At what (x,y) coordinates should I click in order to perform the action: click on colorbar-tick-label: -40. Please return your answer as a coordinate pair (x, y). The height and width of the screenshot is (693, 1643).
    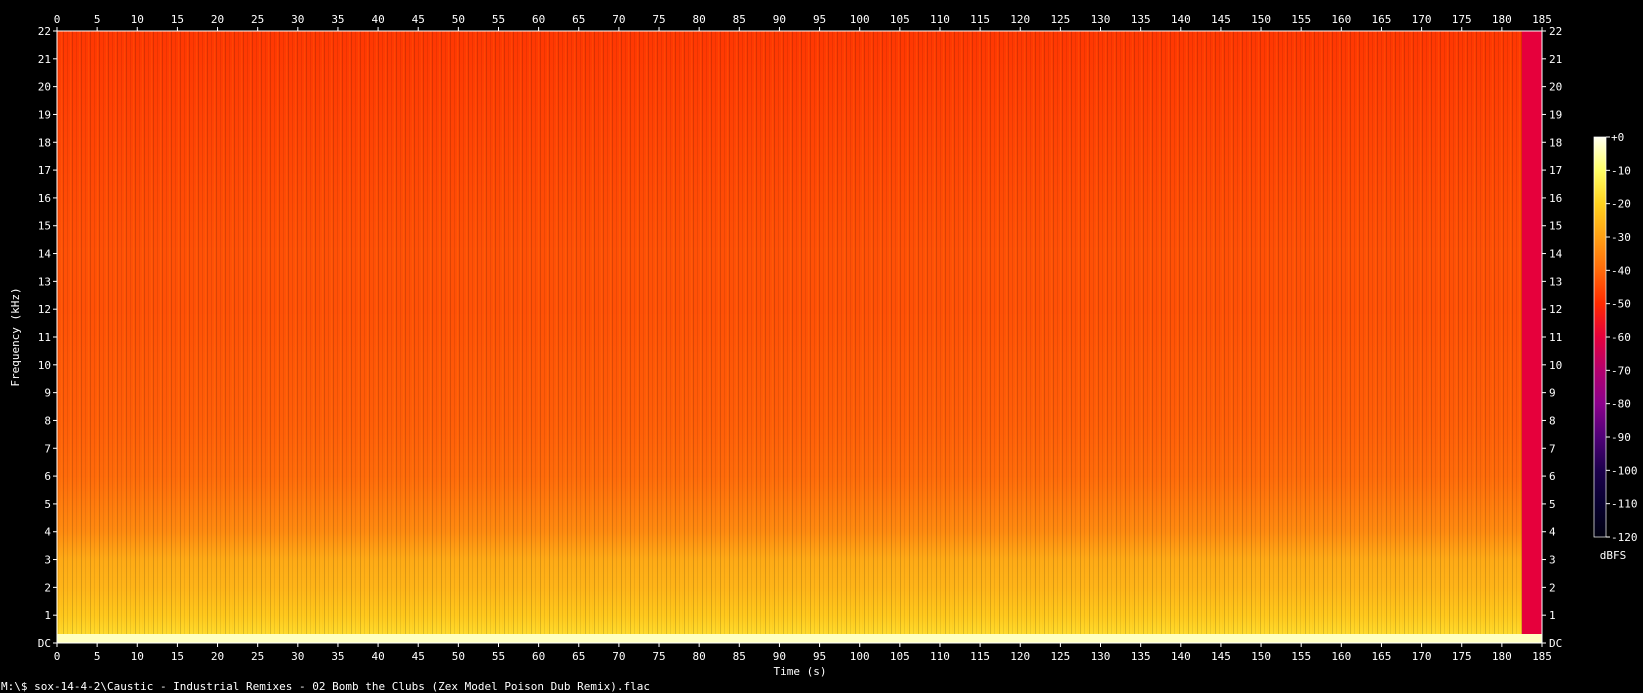
    Looking at the image, I should click on (1621, 270).